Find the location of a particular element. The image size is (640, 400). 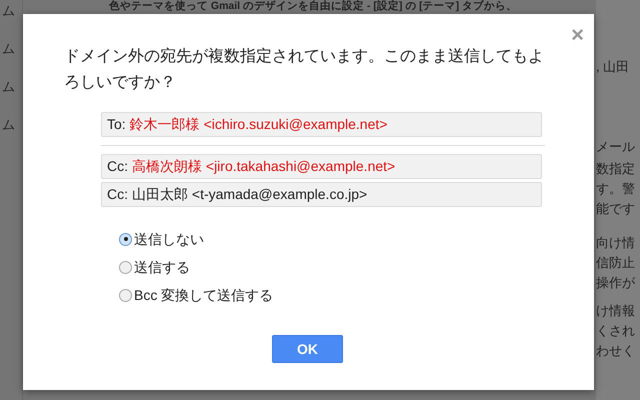

recipient-address: 高橋次朗様 <jiro.takahashi@example.net> is located at coordinates (264, 166).